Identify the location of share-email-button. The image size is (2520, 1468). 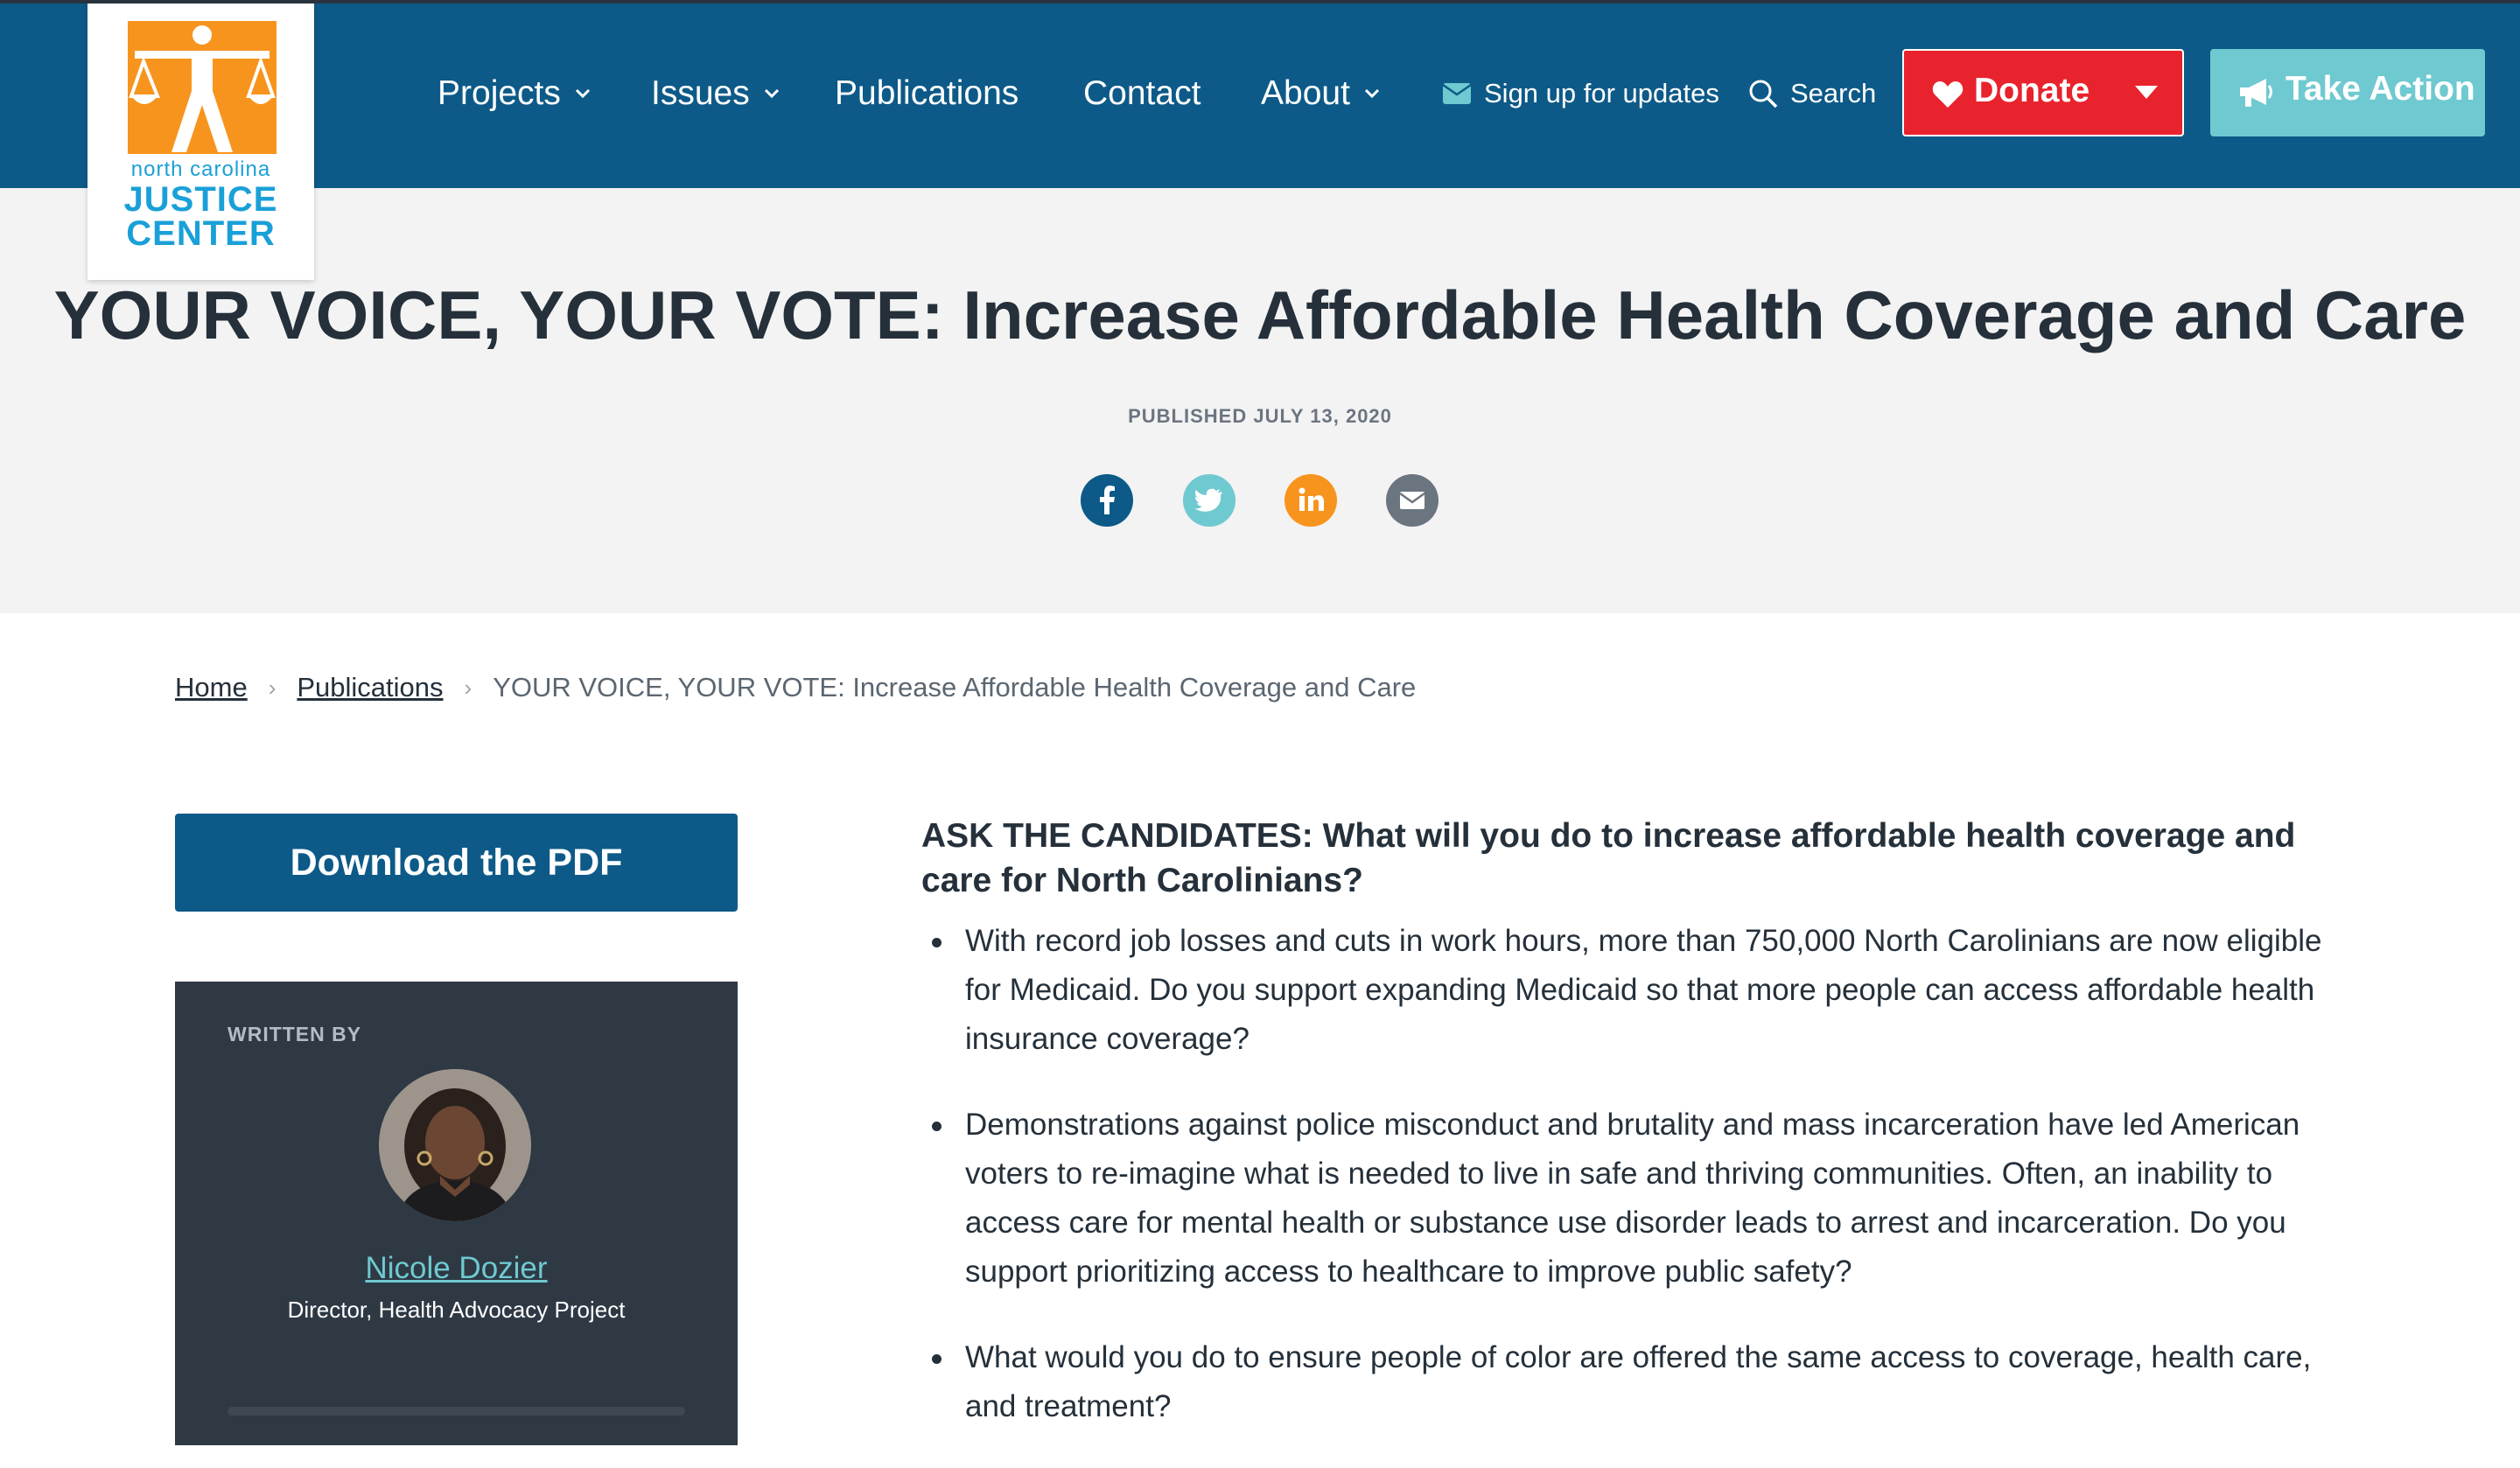
(1412, 500).